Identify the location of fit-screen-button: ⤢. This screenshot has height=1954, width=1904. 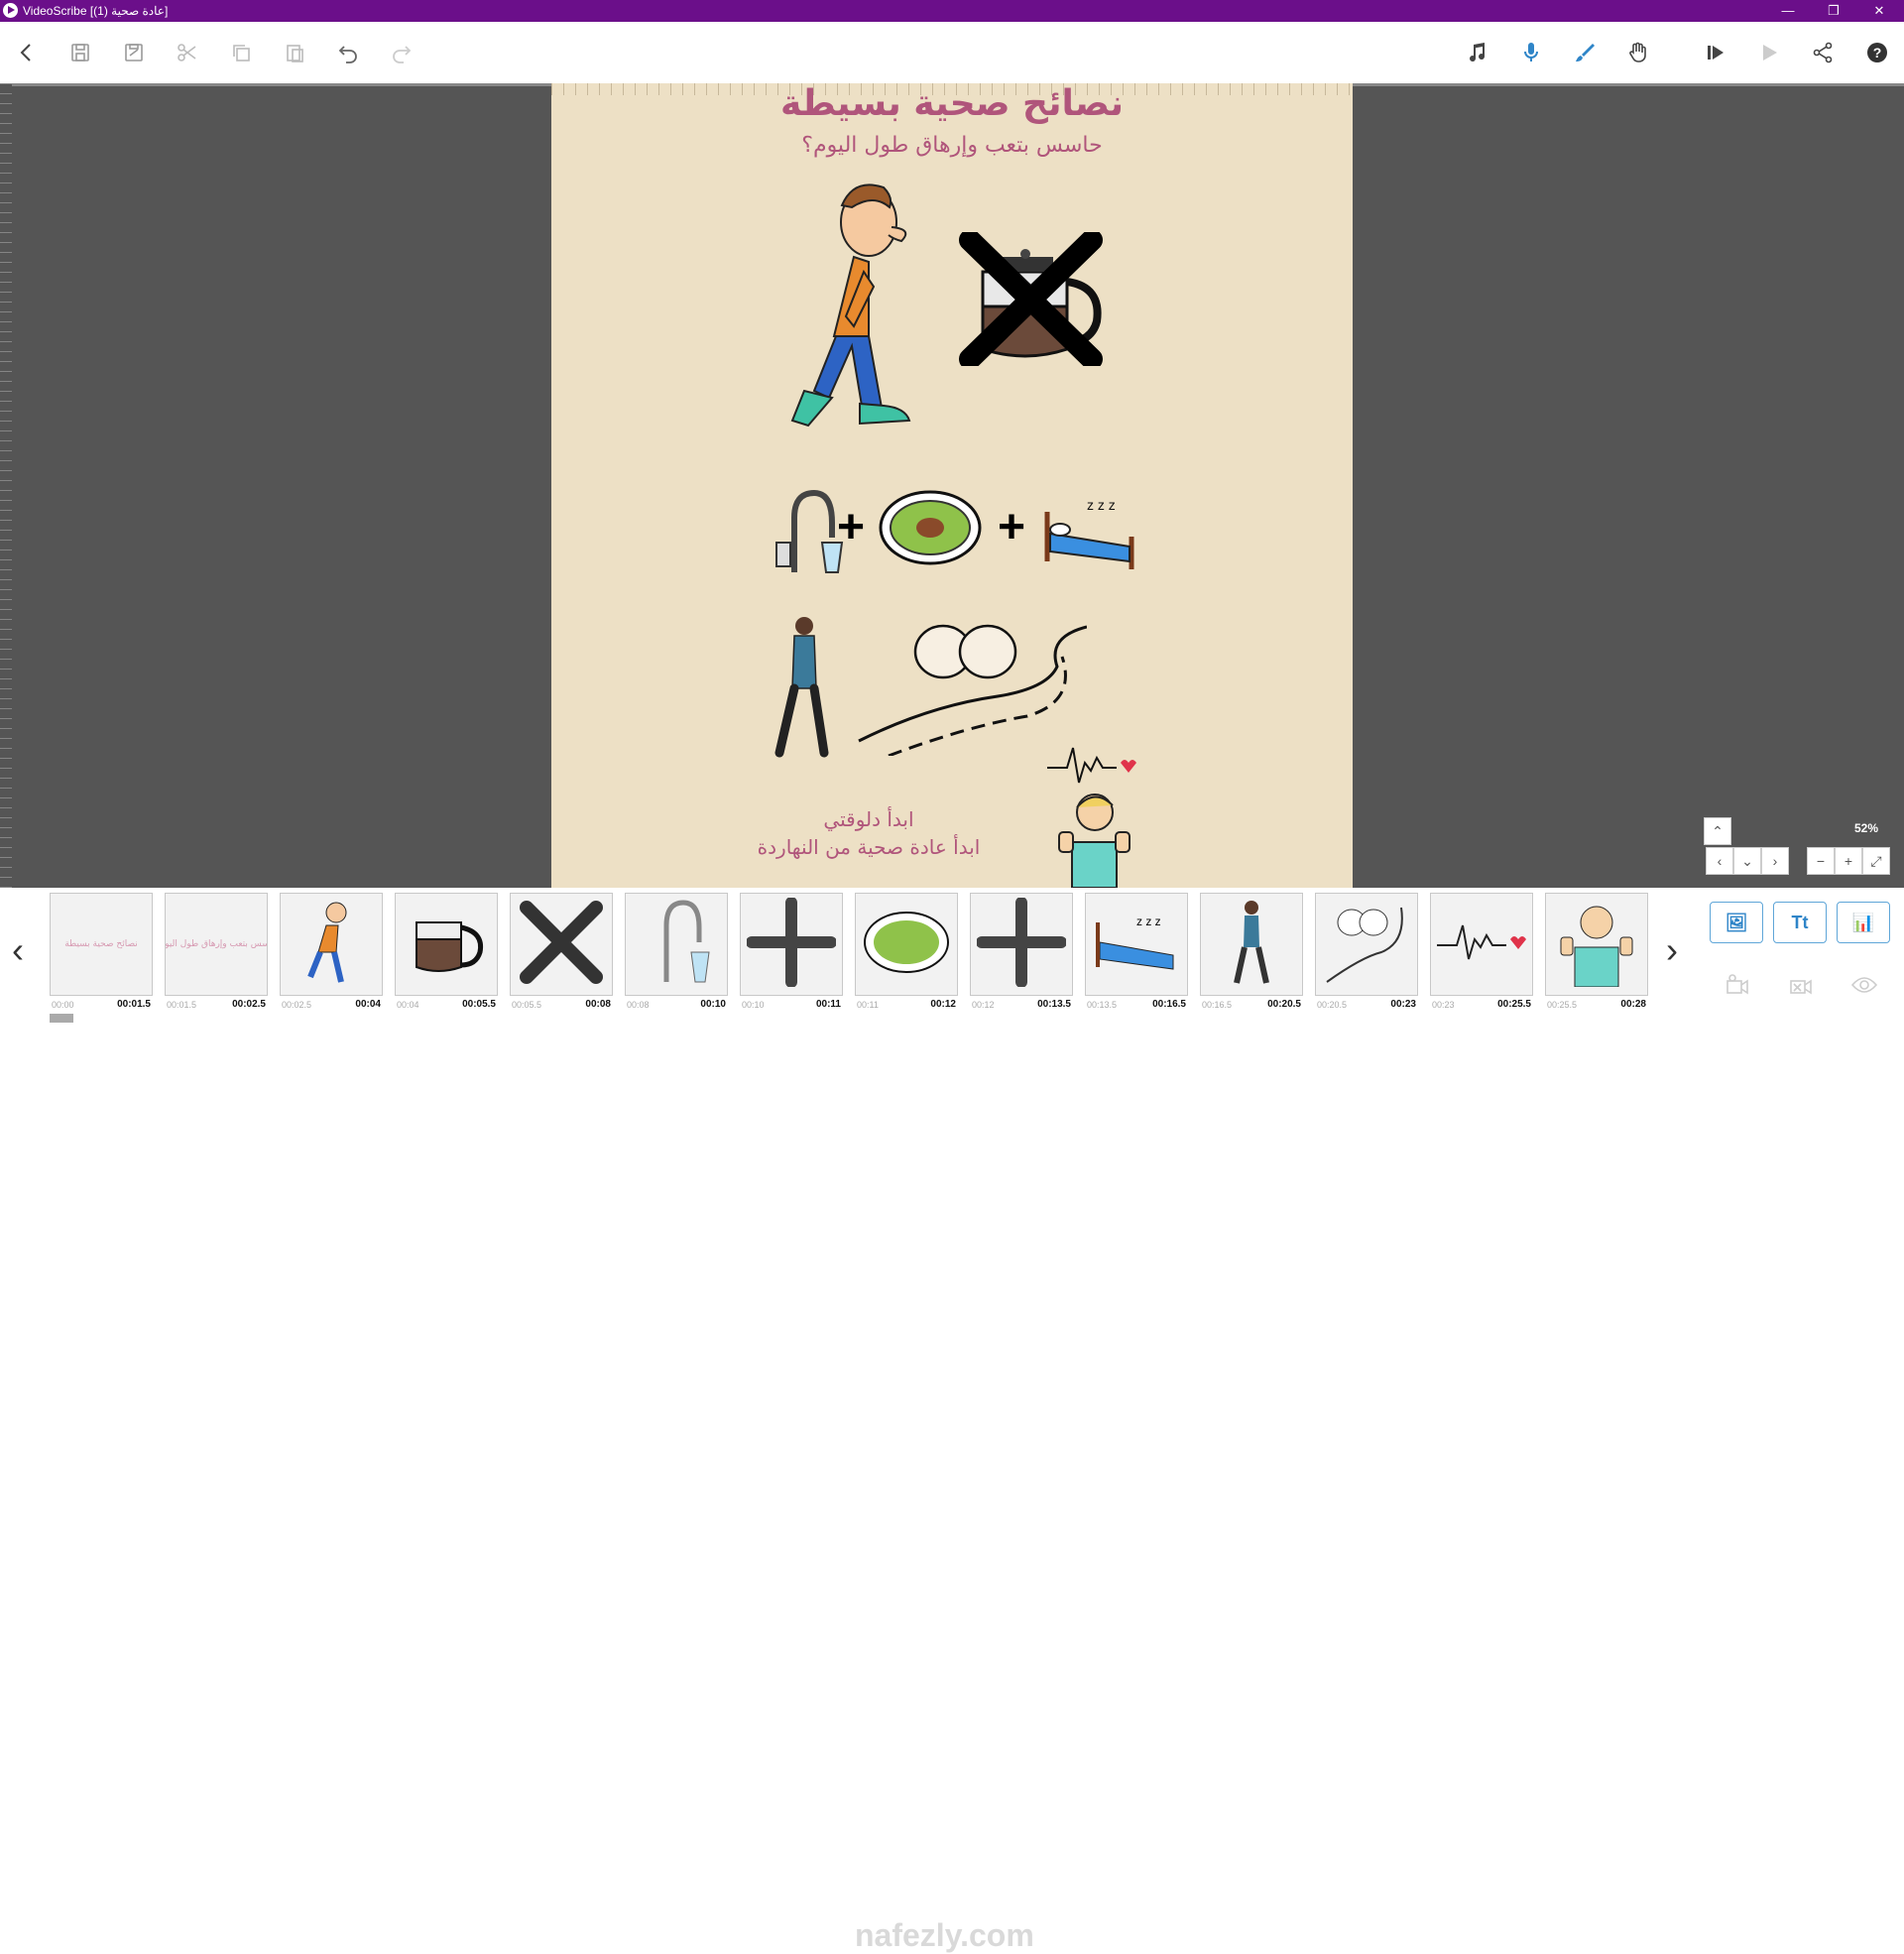
(1876, 861).